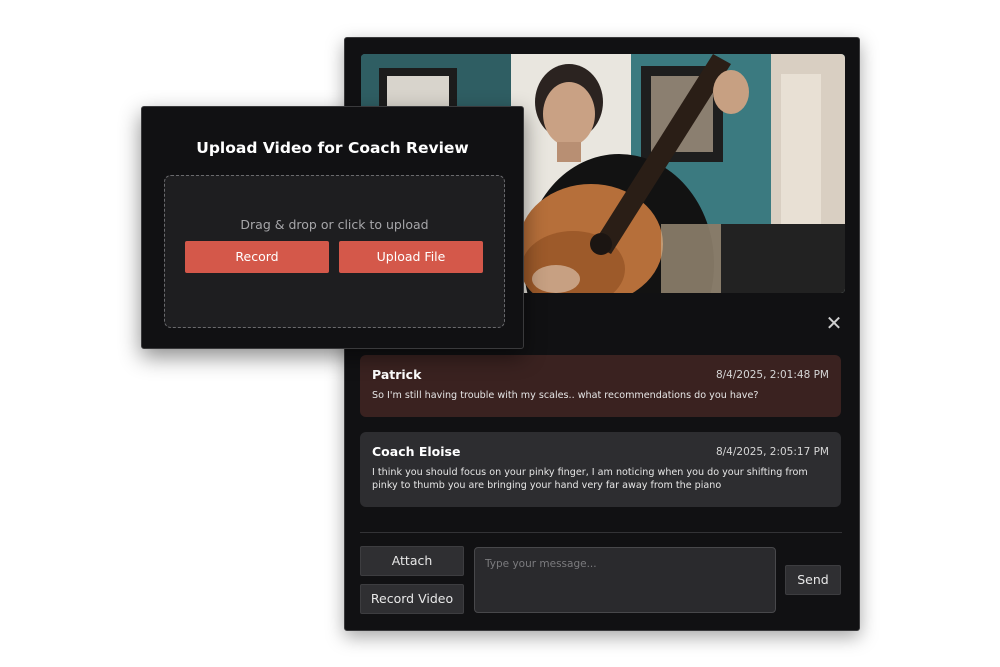 This screenshot has width=1000, height=667. Describe the element at coordinates (332, 148) in the screenshot. I see `modal-title: Upload Video for Coach Review` at that location.